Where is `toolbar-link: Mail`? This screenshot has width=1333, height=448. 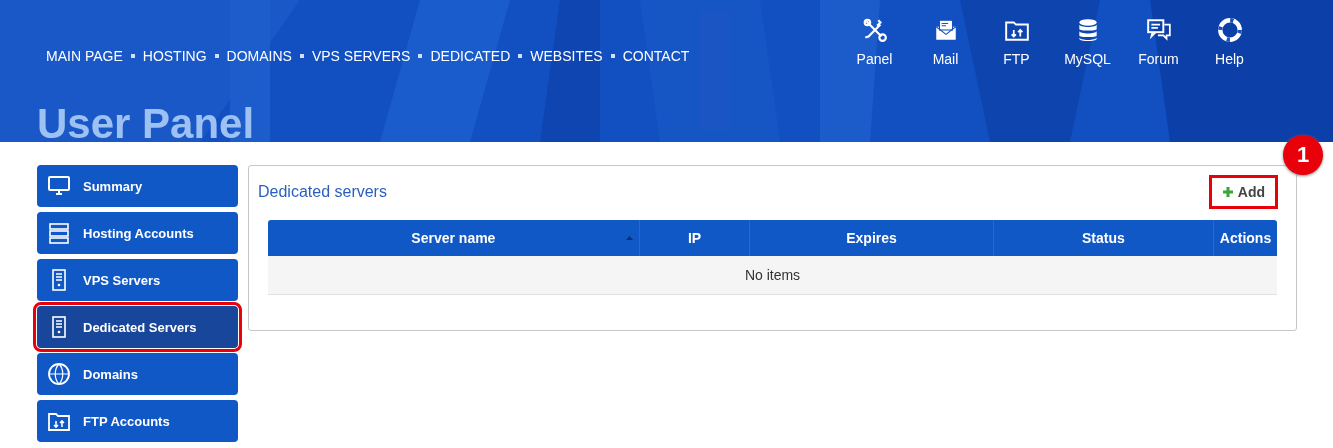
toolbar-link: Mail is located at coordinates (945, 42).